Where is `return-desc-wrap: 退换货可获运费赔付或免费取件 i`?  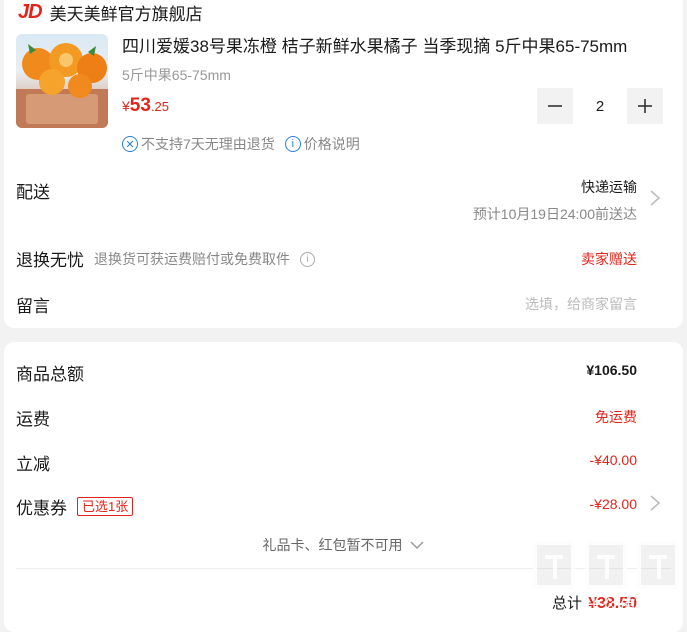
return-desc-wrap: 退换货可获运费赔付或免费取件 i is located at coordinates (204, 259).